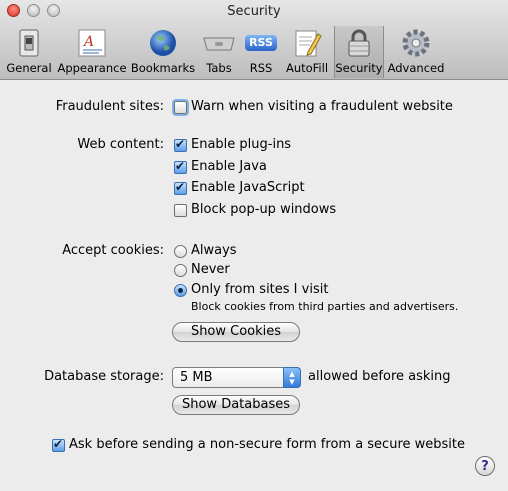 This screenshot has height=491, width=508. Describe the element at coordinates (261, 68) in the screenshot. I see `toolbar-label: RSS` at that location.